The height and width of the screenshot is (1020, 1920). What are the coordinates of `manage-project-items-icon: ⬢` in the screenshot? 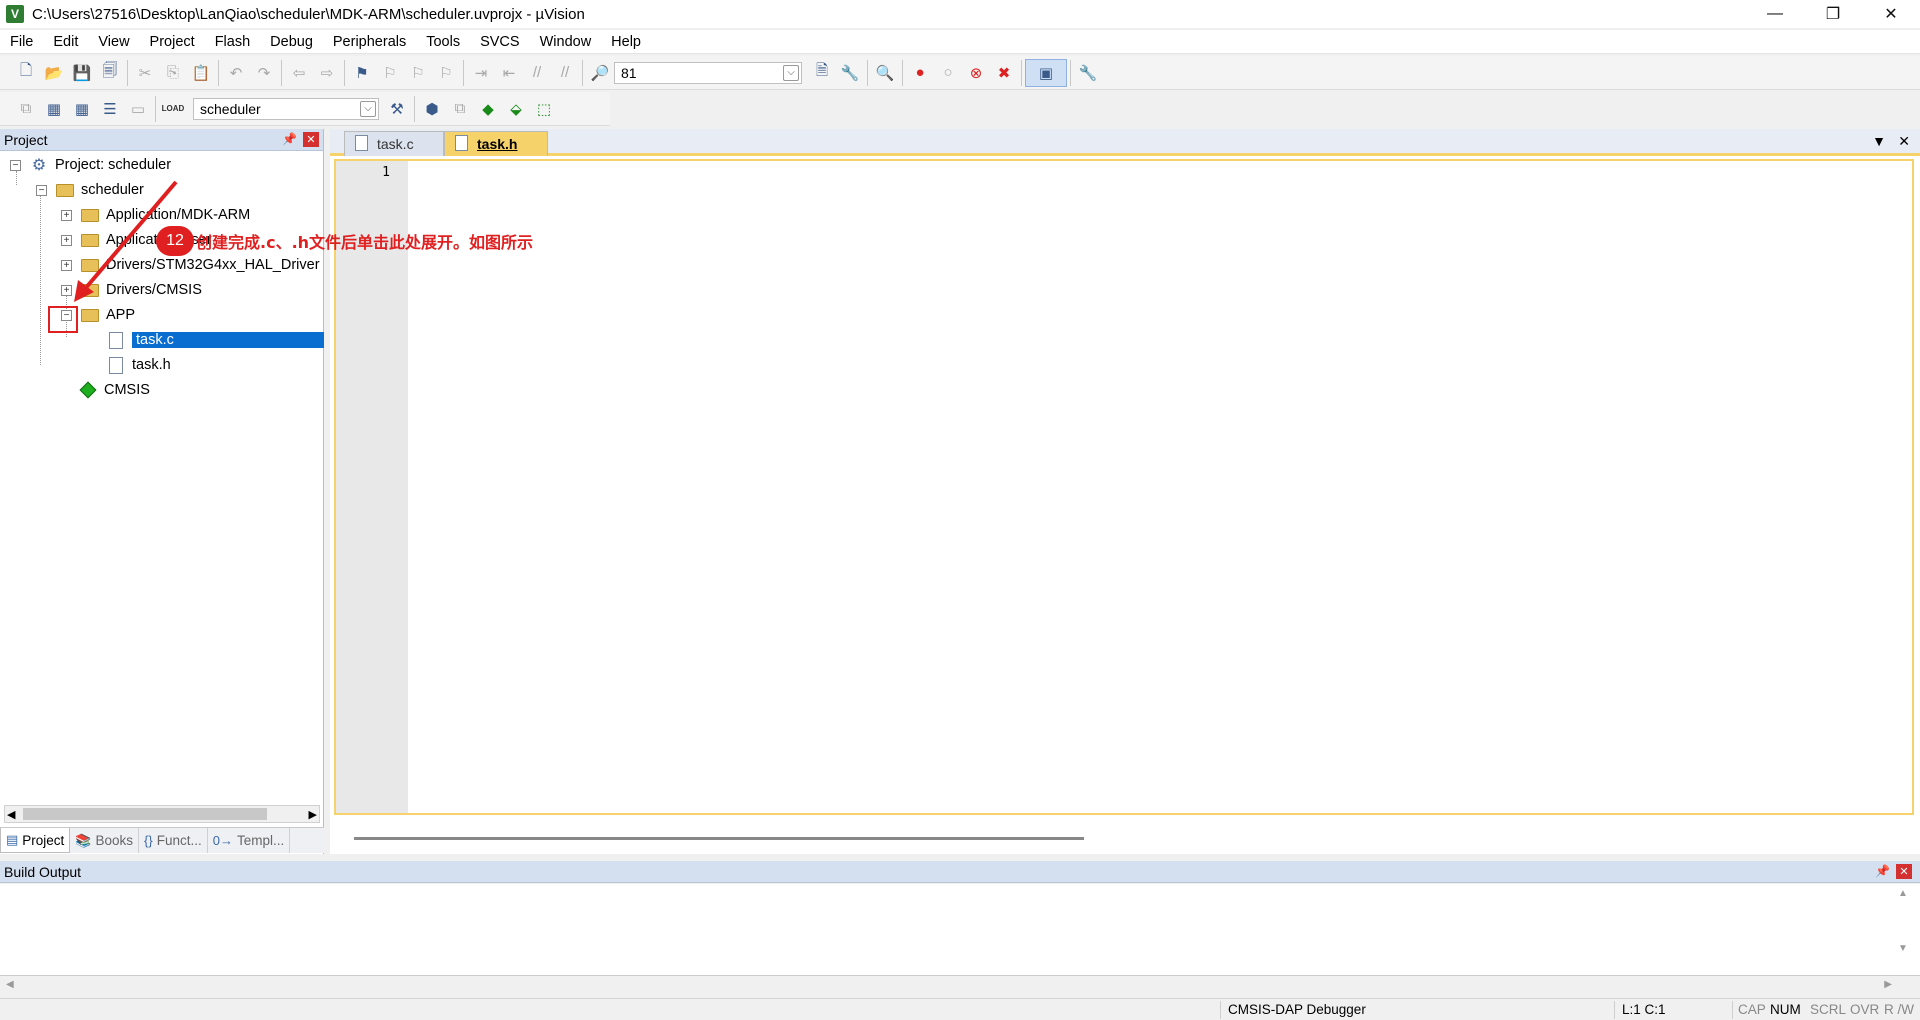 It's located at (432, 109).